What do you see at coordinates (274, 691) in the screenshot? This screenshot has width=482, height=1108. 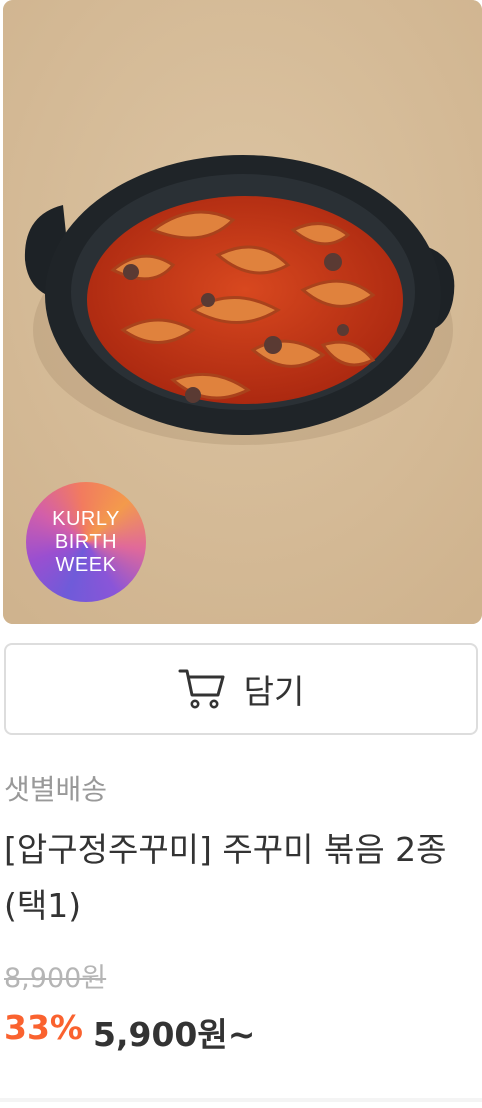 I see `cart-button-label: 담기` at bounding box center [274, 691].